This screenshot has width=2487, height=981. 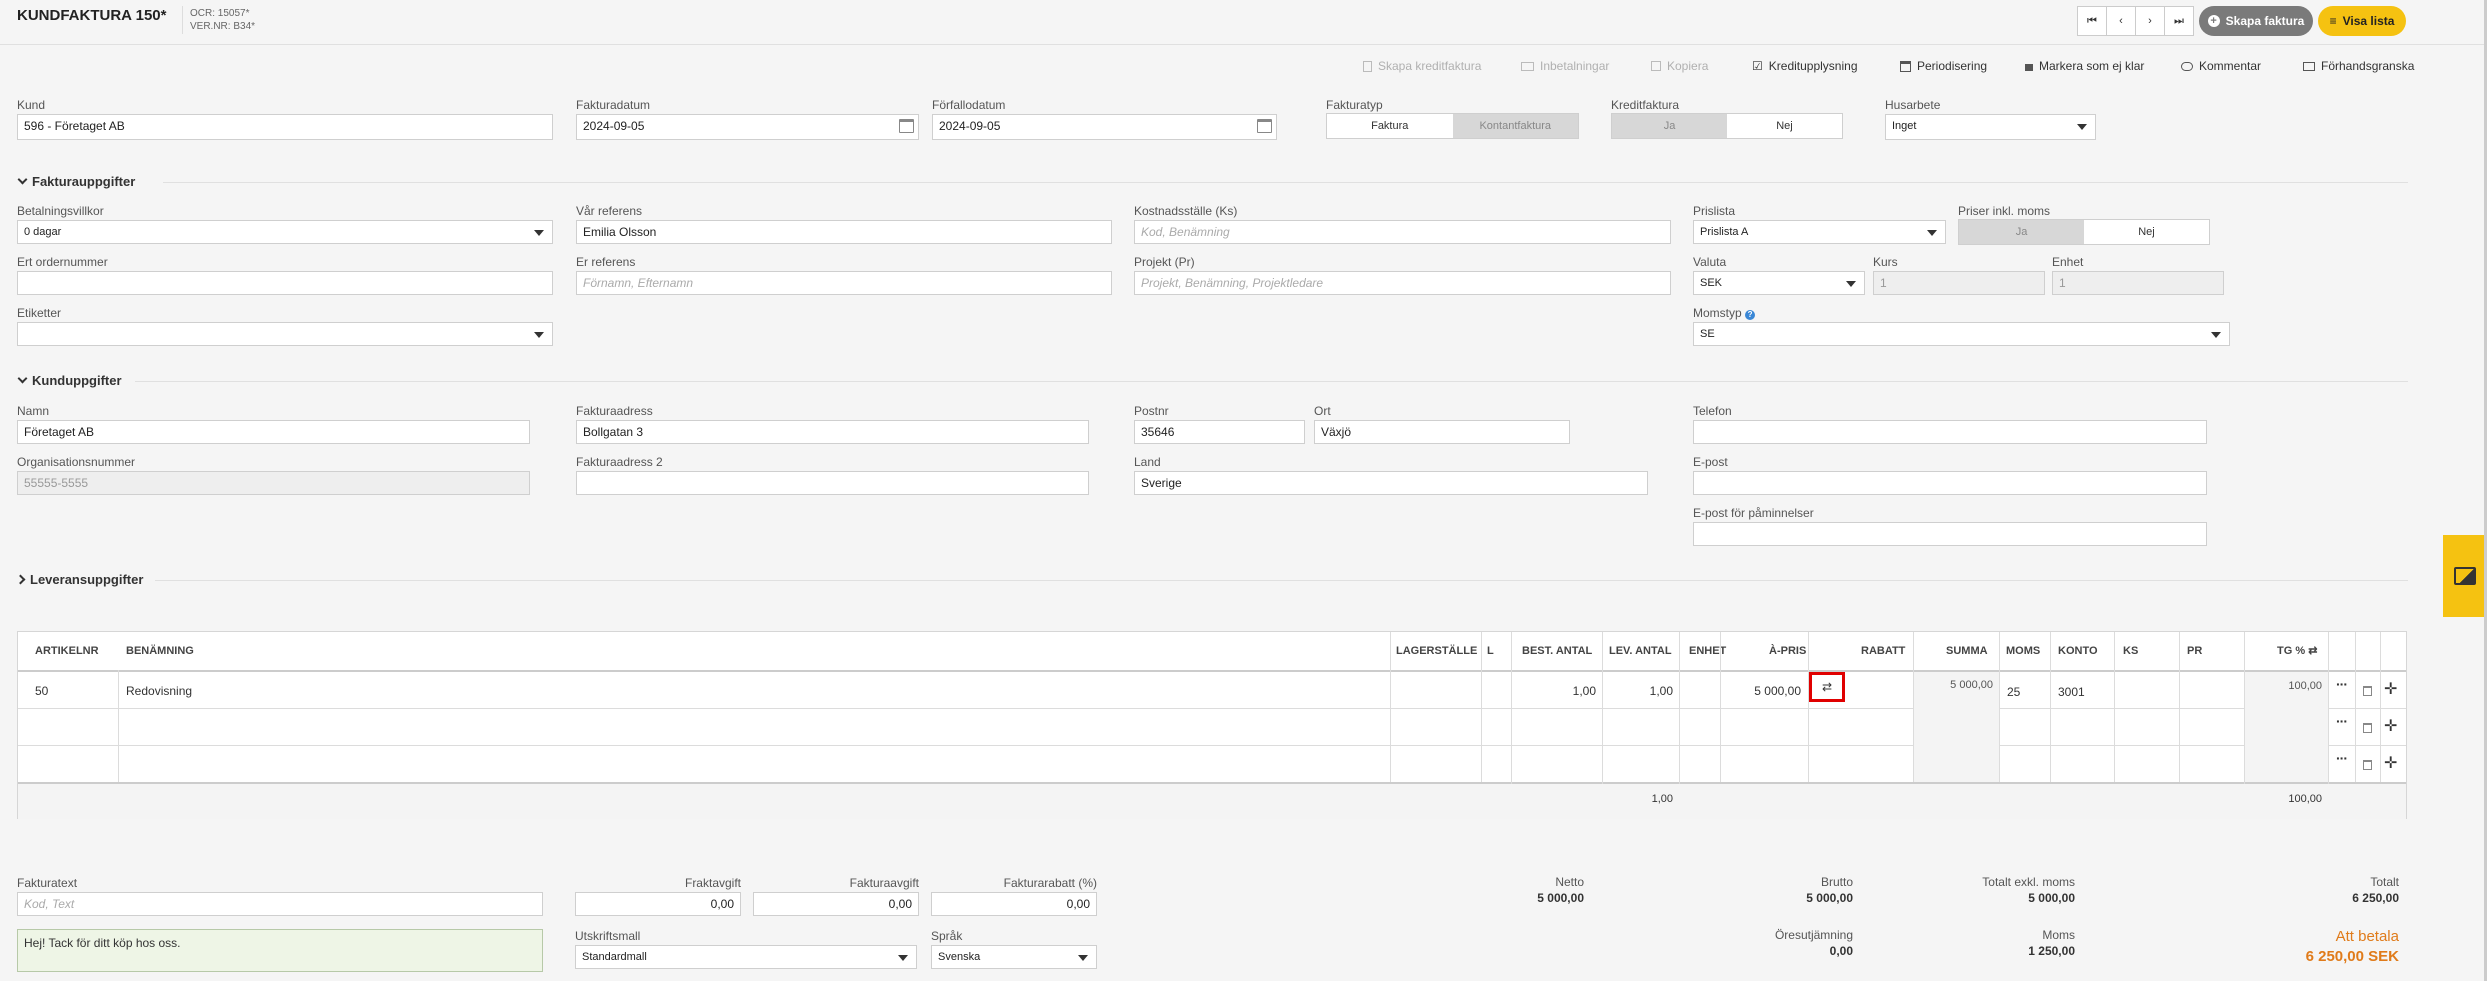 I want to click on create-invoice-button: + Skapa faktura, so click(x=2256, y=21).